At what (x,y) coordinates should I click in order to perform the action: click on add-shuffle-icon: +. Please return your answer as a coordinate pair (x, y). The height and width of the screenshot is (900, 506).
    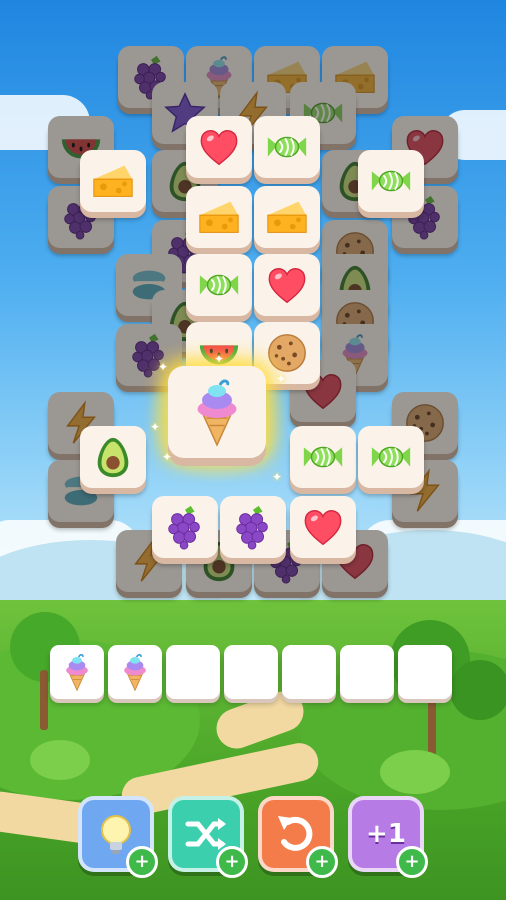
    Looking at the image, I should click on (232, 862).